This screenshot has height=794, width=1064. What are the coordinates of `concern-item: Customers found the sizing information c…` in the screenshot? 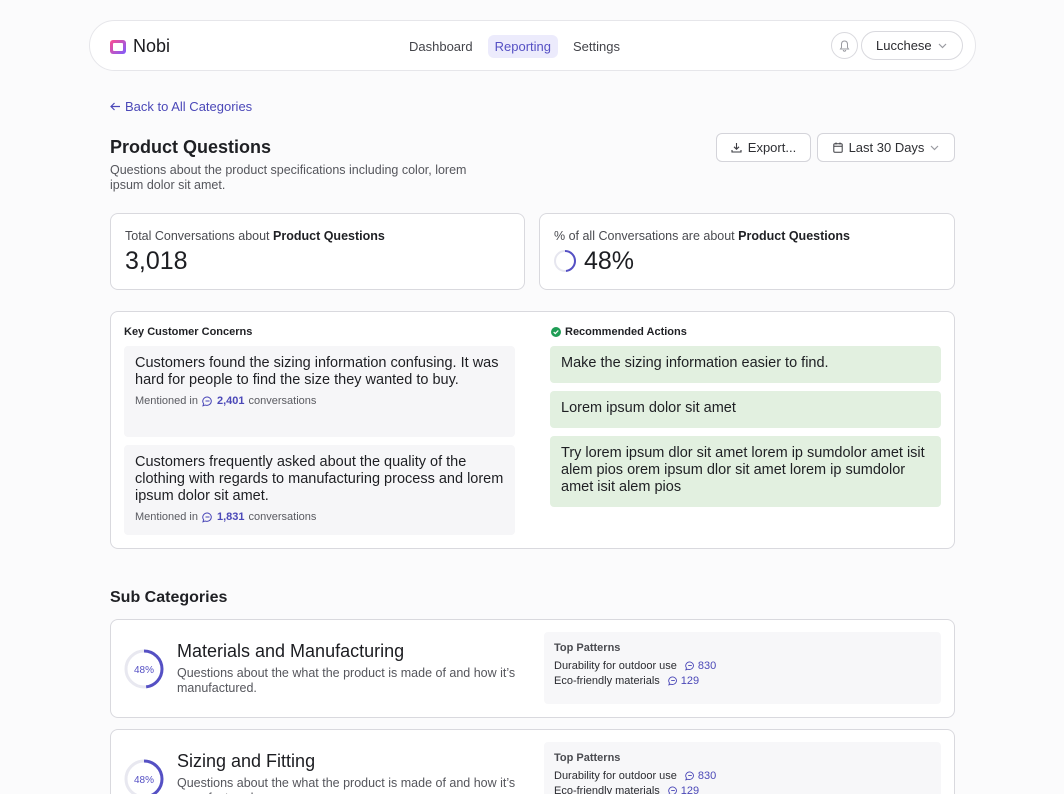 It's located at (319, 391).